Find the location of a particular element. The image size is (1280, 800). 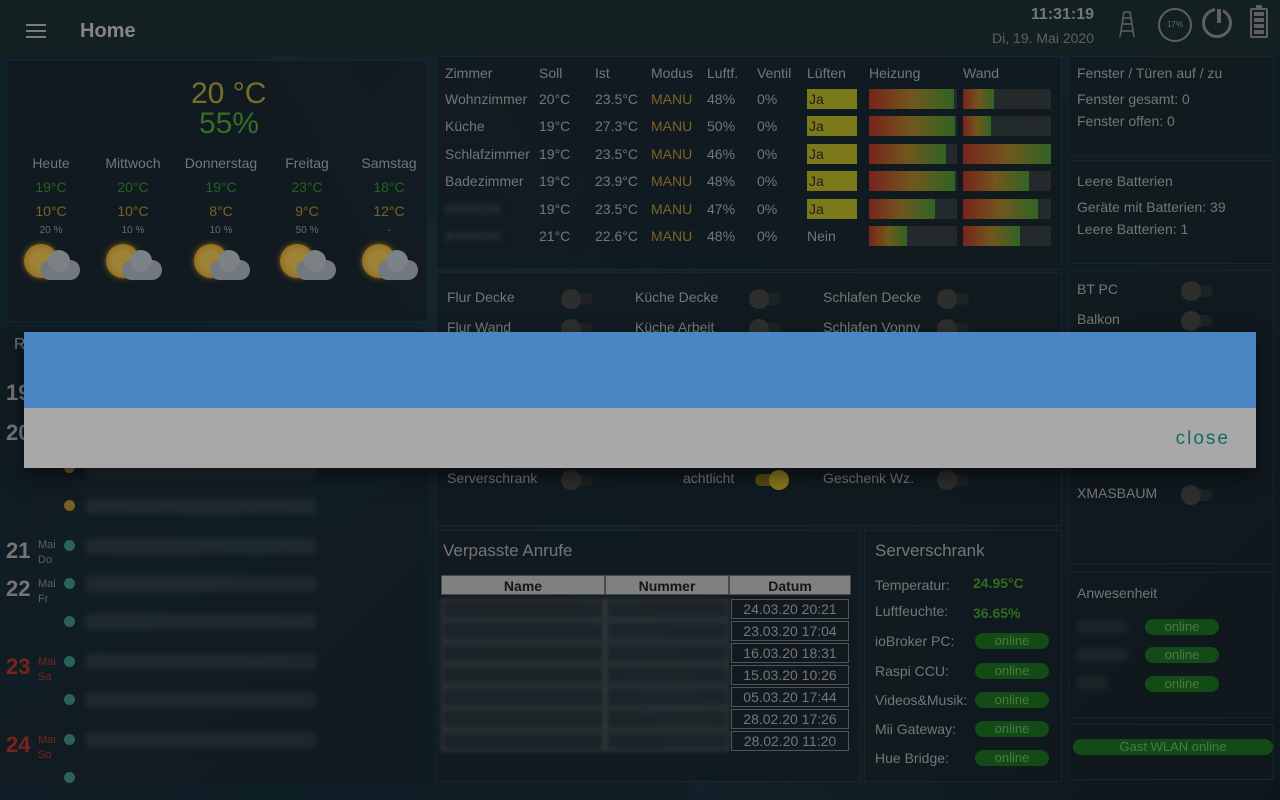

dialog-footer: close is located at coordinates (640, 438).